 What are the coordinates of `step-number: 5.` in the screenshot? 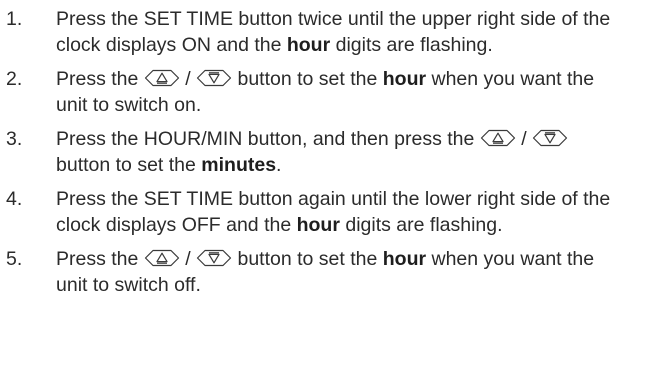 It's located at (14, 259).